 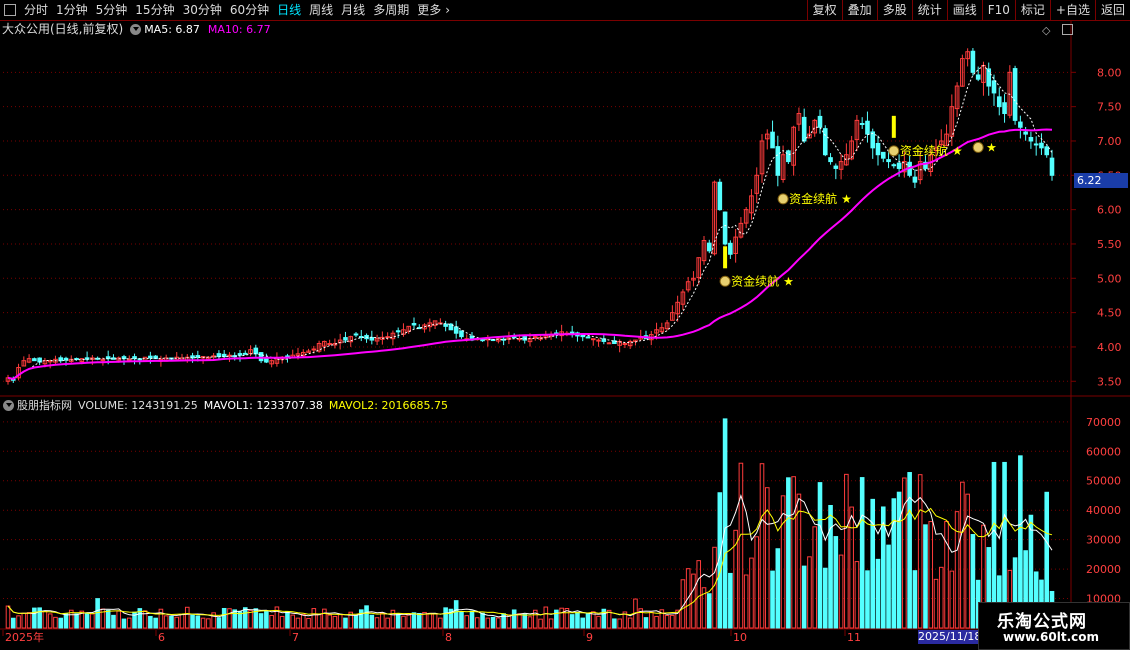 I want to click on price-tick-label: 6.00, so click(x=1109, y=210).